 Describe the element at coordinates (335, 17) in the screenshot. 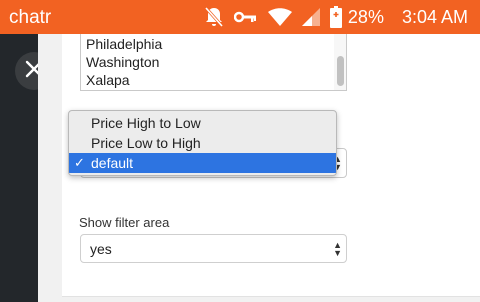

I see `battery-charging-icon` at that location.